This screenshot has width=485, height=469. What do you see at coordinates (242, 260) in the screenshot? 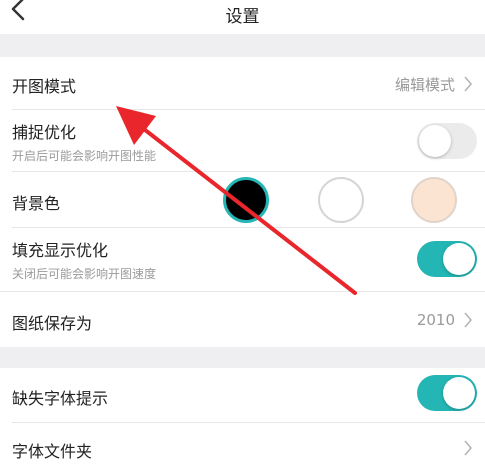
I see `fill-display-optimization-row: 填充显示优化 关闭后可能会影响开图速度` at bounding box center [242, 260].